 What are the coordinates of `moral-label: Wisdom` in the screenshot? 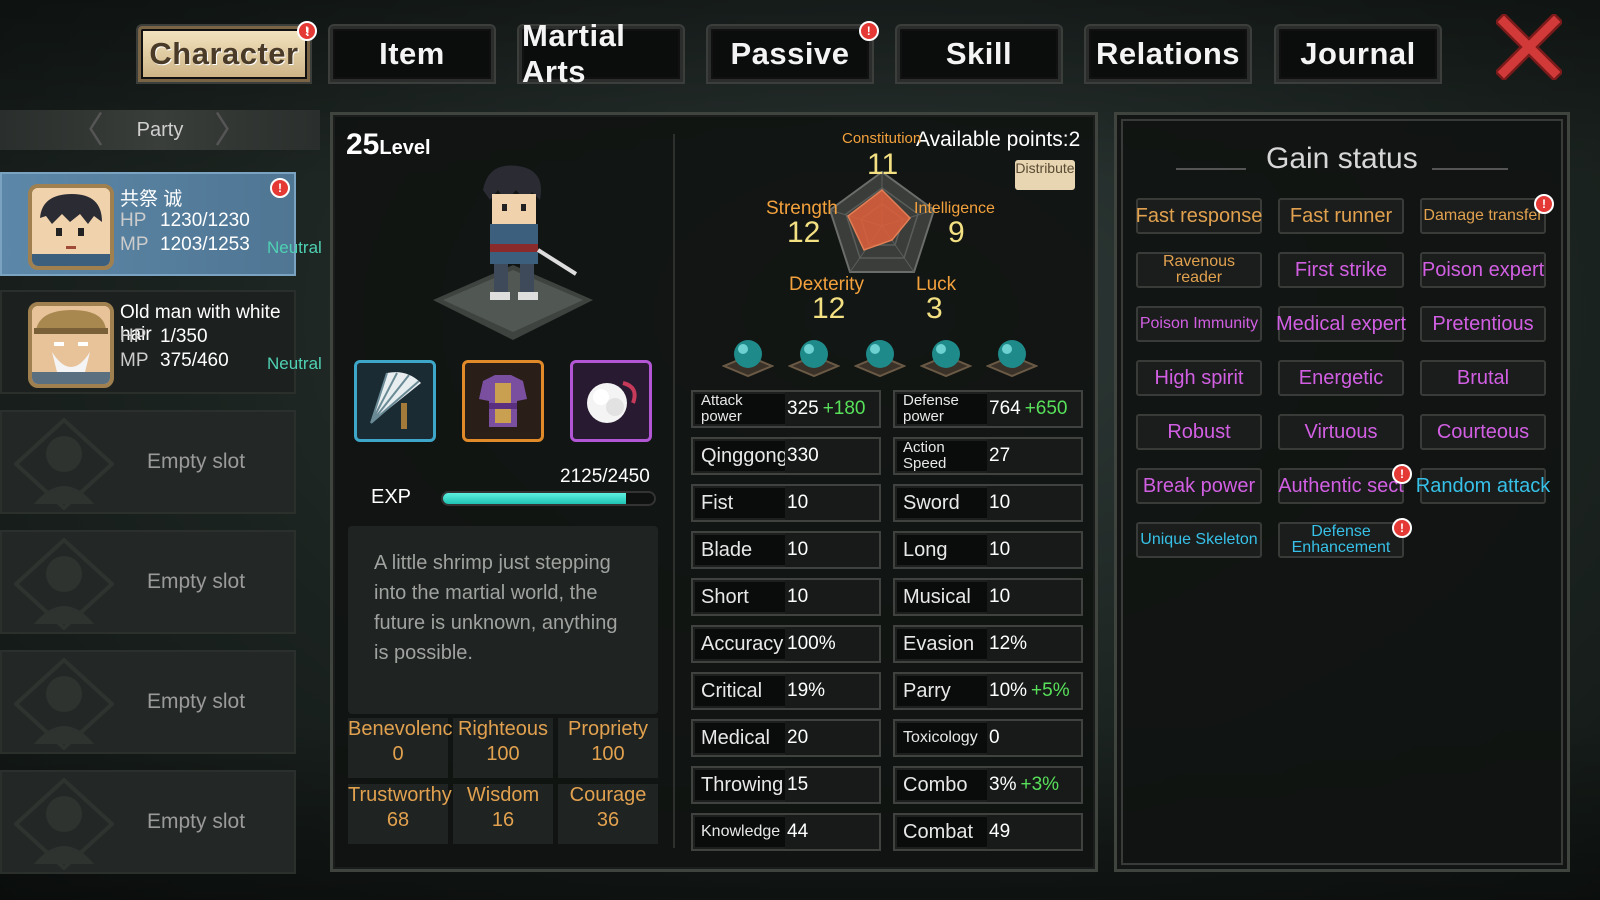 It's located at (503, 795).